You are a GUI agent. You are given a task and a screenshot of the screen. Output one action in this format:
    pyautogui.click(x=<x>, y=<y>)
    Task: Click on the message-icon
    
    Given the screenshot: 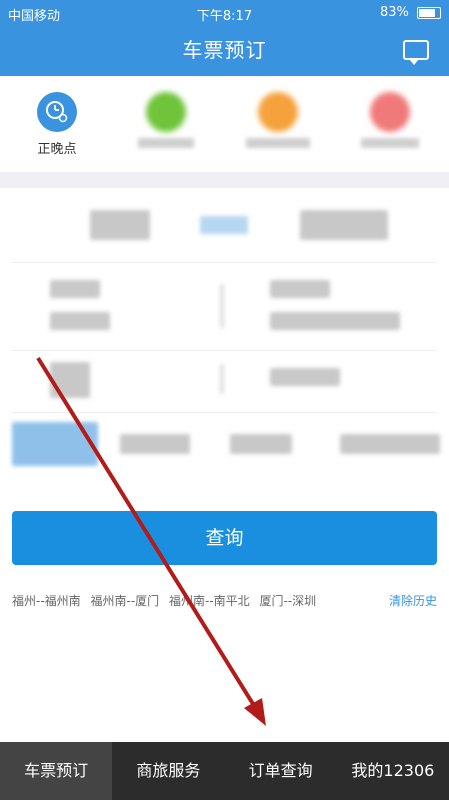 What is the action you would take?
    pyautogui.click(x=416, y=52)
    